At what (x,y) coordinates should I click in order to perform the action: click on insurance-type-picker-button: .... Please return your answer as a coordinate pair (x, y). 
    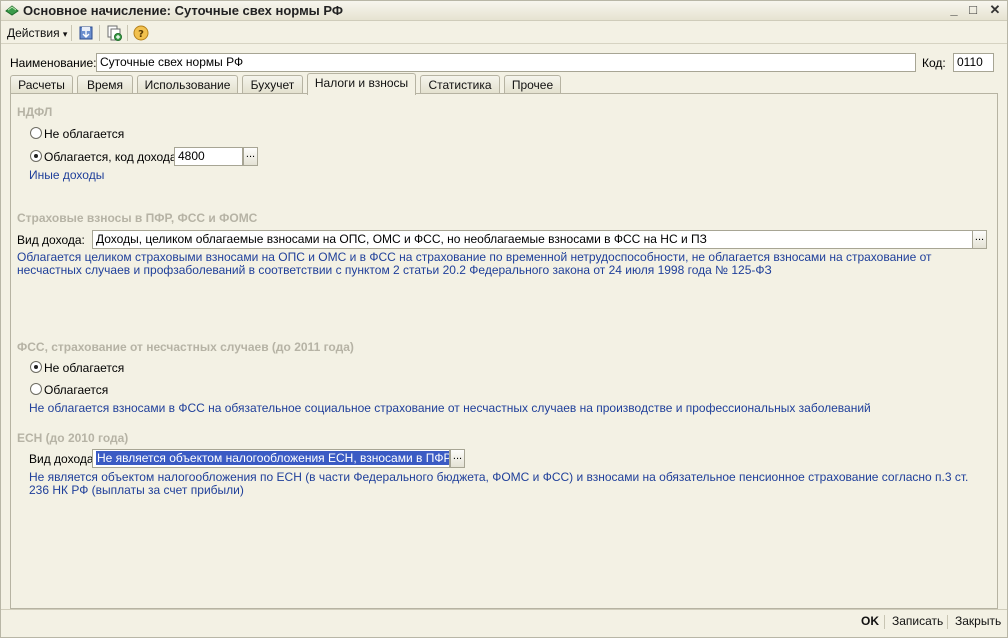
    Looking at the image, I should click on (979, 239).